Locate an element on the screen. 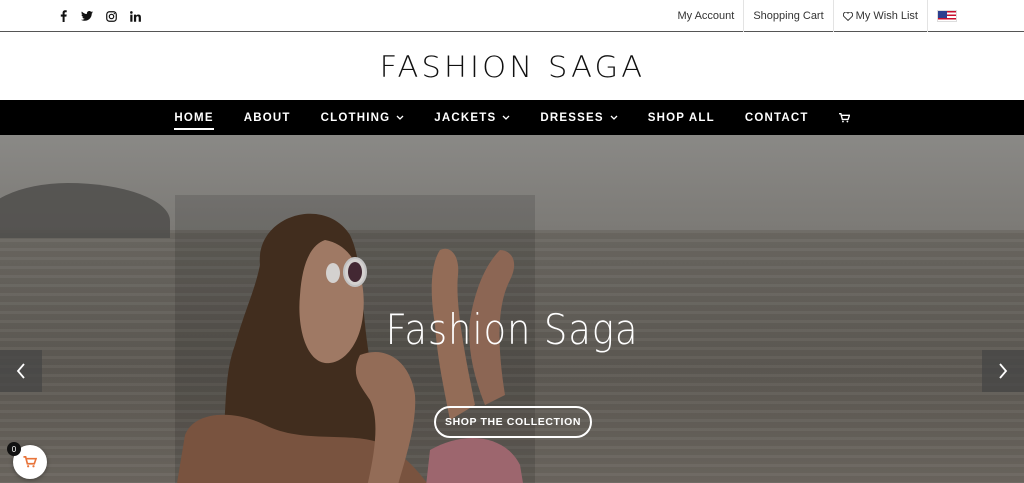 The height and width of the screenshot is (483, 1024). nav-item-about: ABOUT is located at coordinates (267, 117).